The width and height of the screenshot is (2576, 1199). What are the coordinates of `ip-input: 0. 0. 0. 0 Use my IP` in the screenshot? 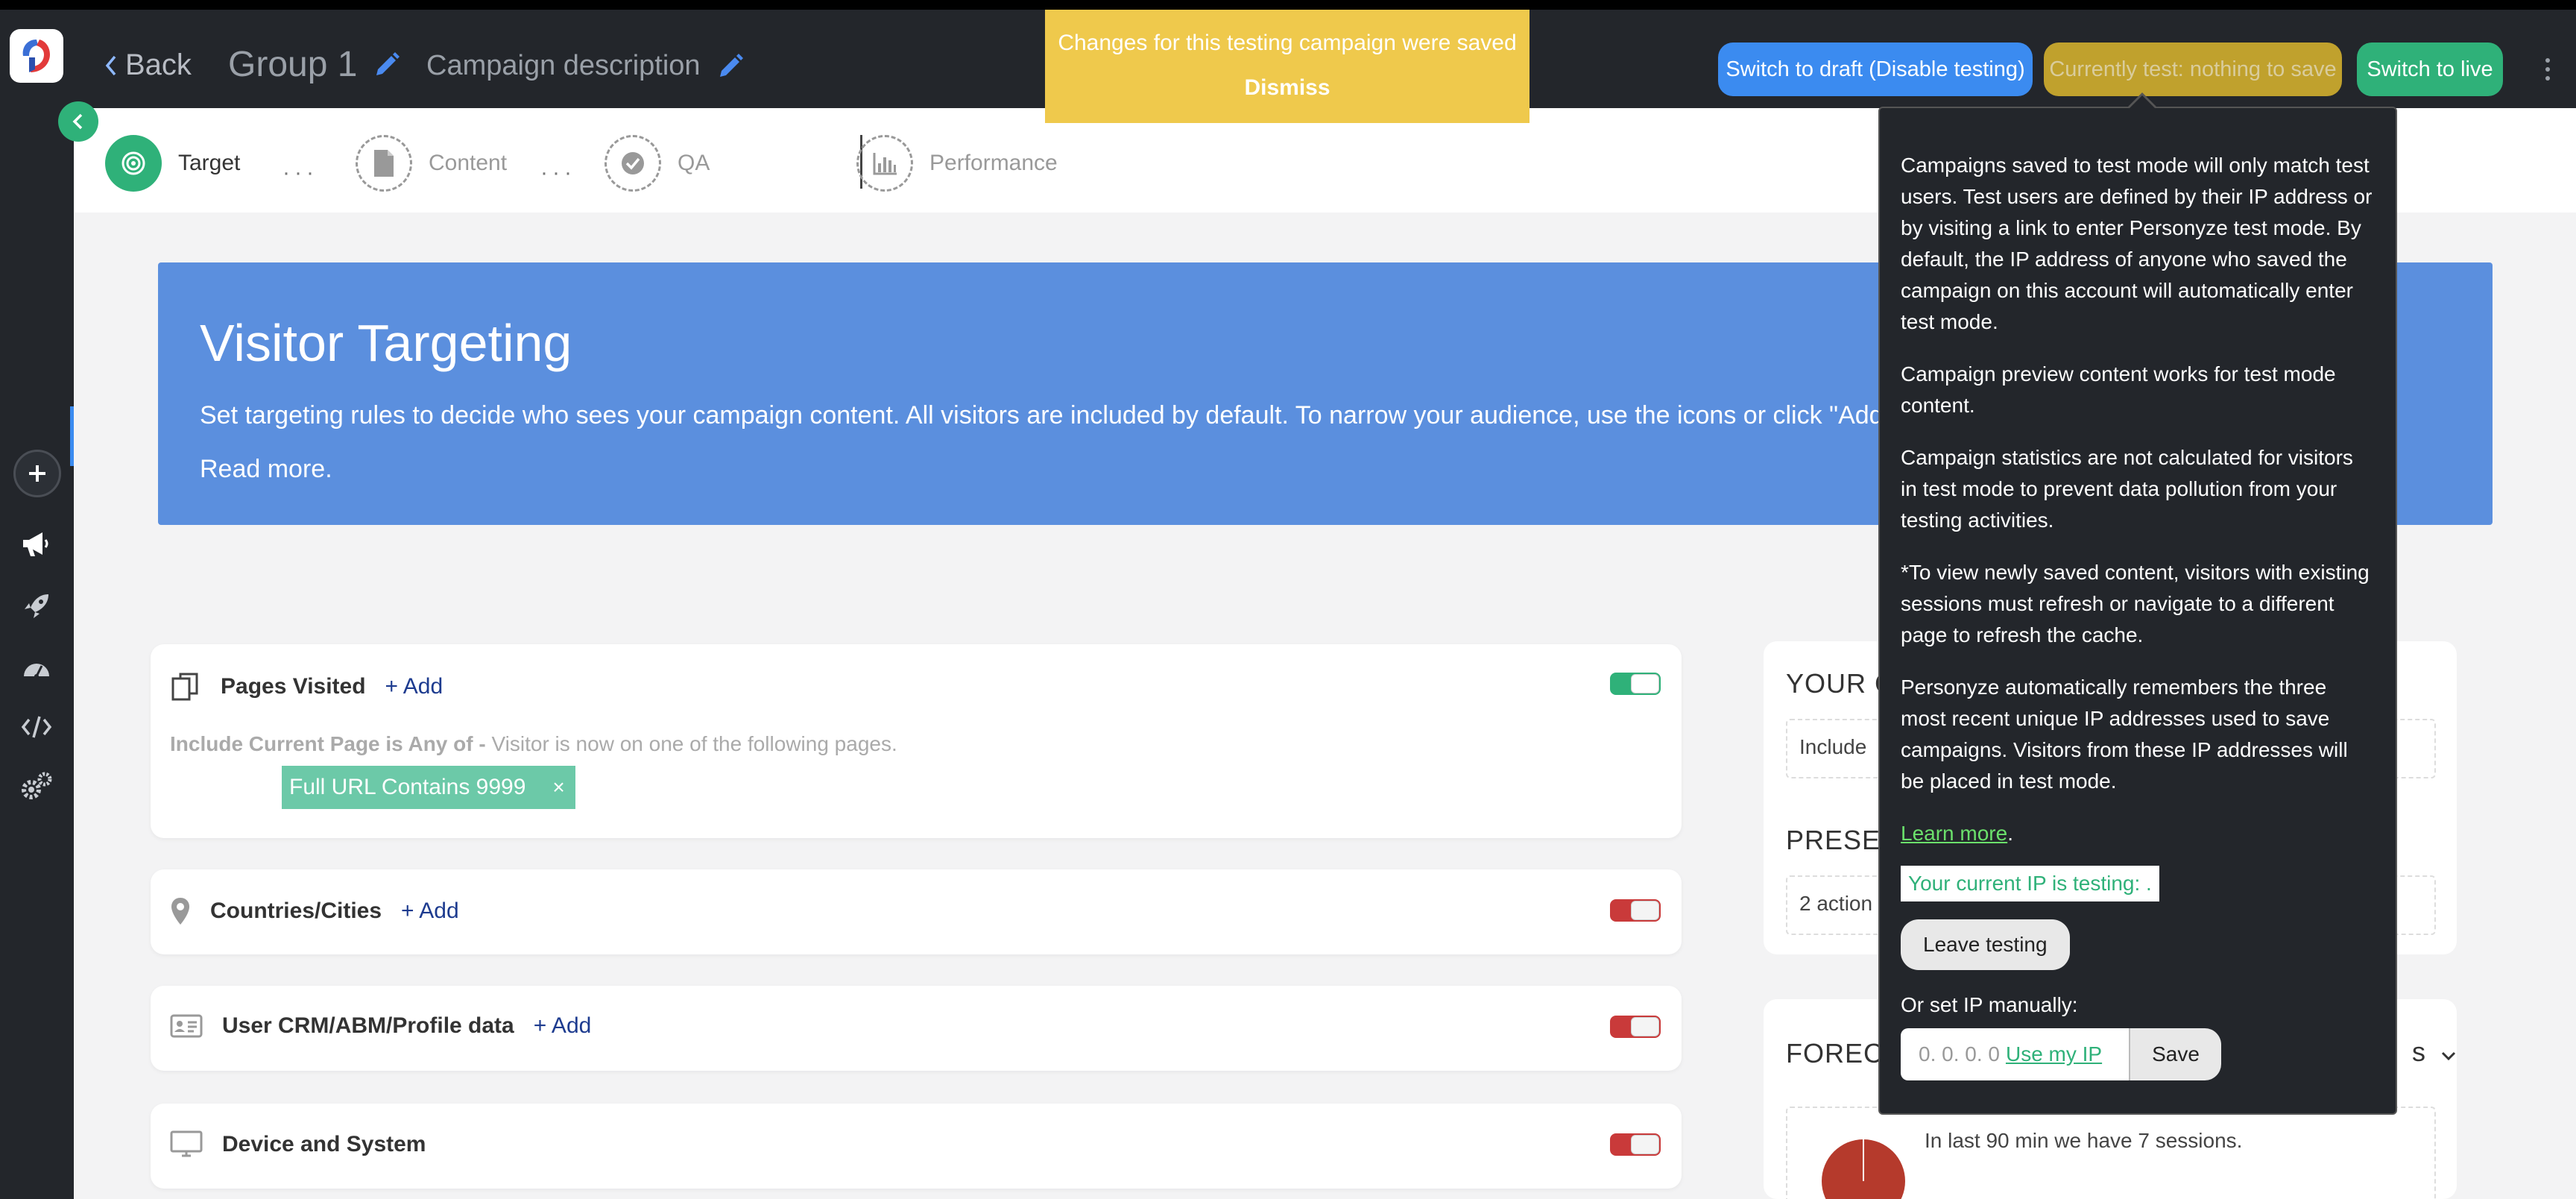 It's located at (2015, 1054).